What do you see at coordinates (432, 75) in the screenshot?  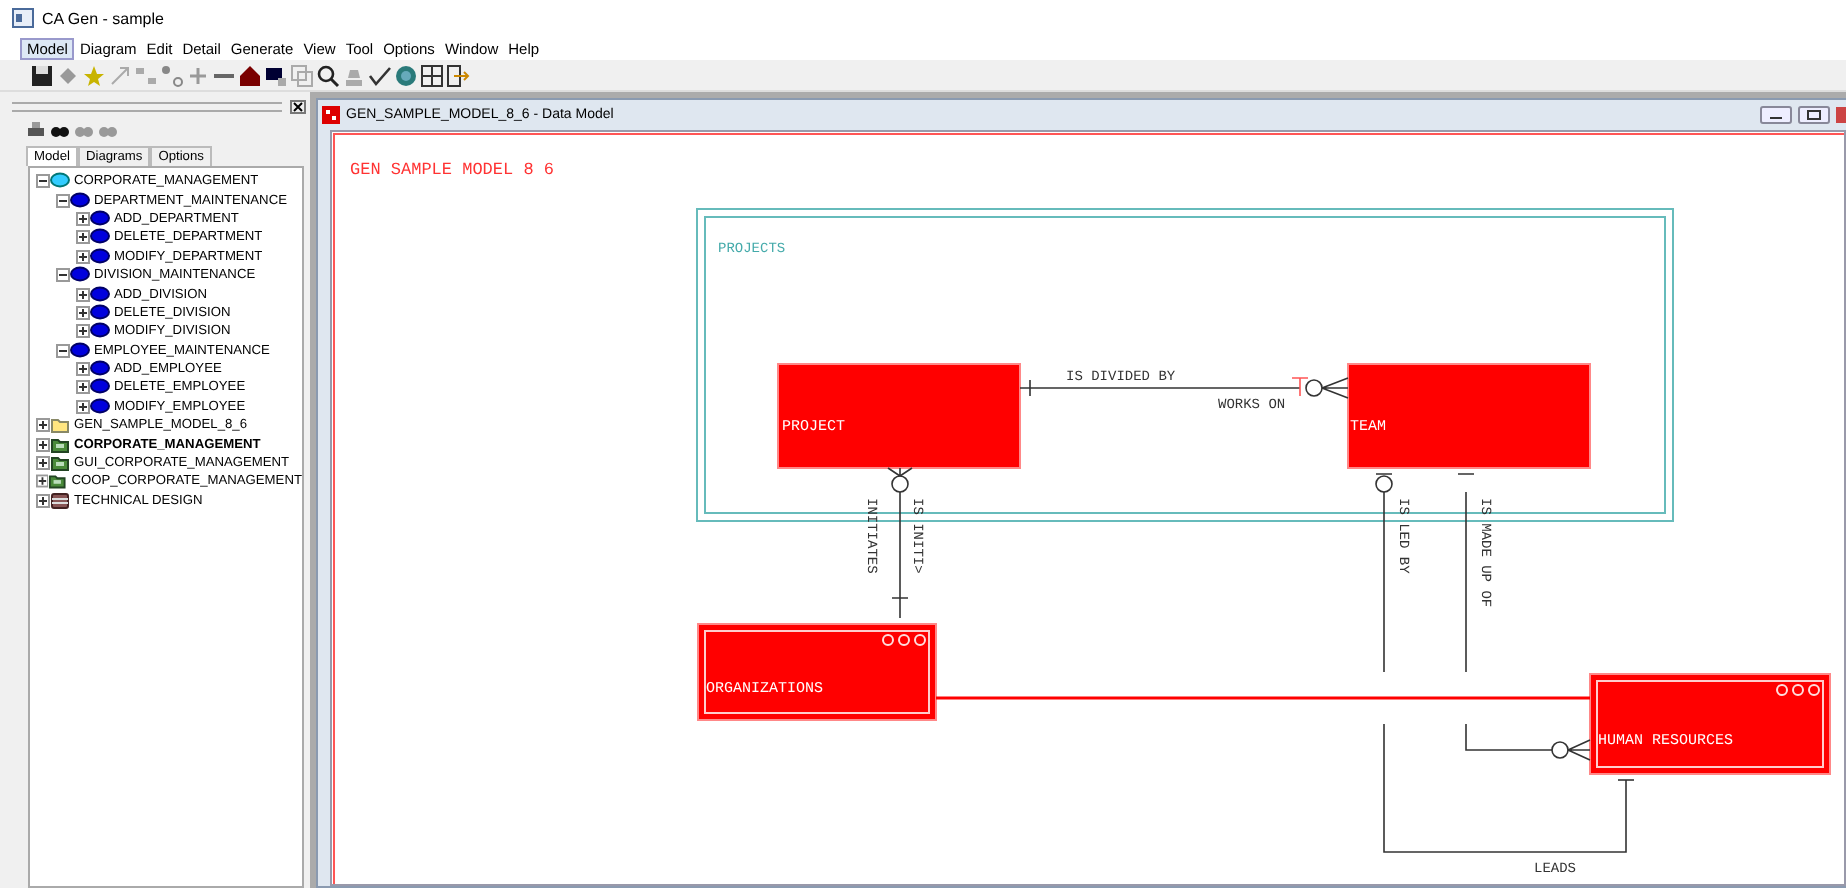 I see `table-icon` at bounding box center [432, 75].